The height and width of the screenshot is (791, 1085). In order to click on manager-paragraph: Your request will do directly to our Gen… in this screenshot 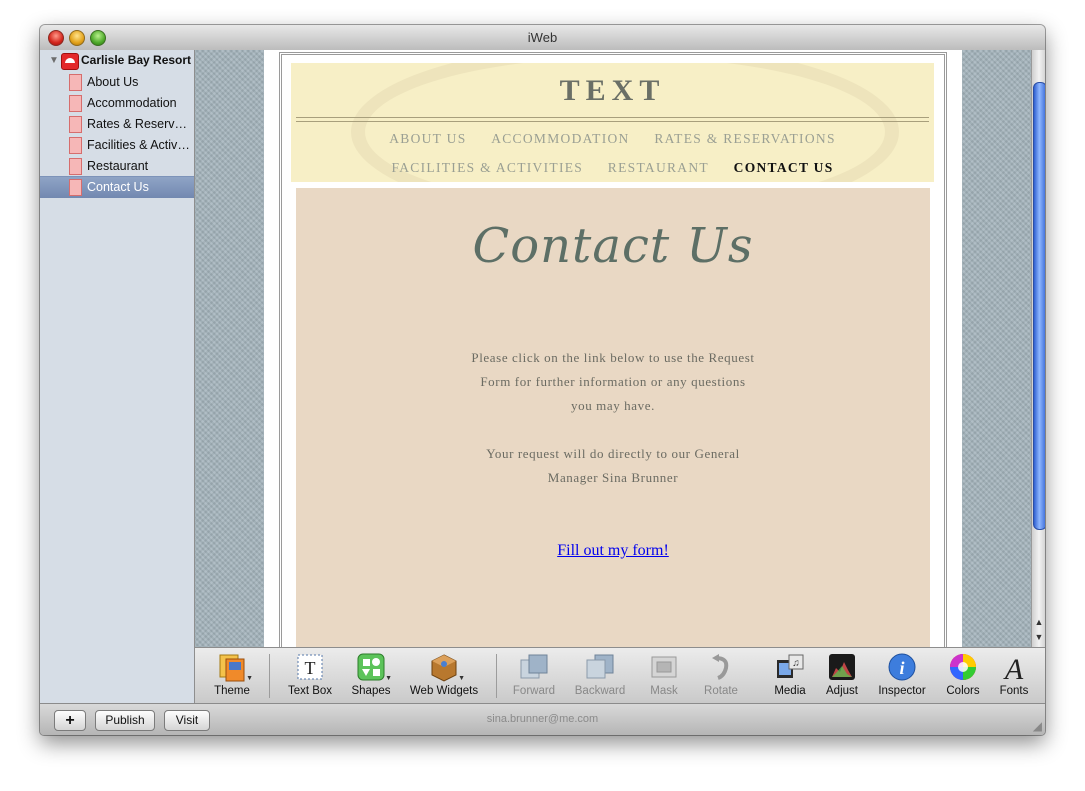, I will do `click(613, 466)`.